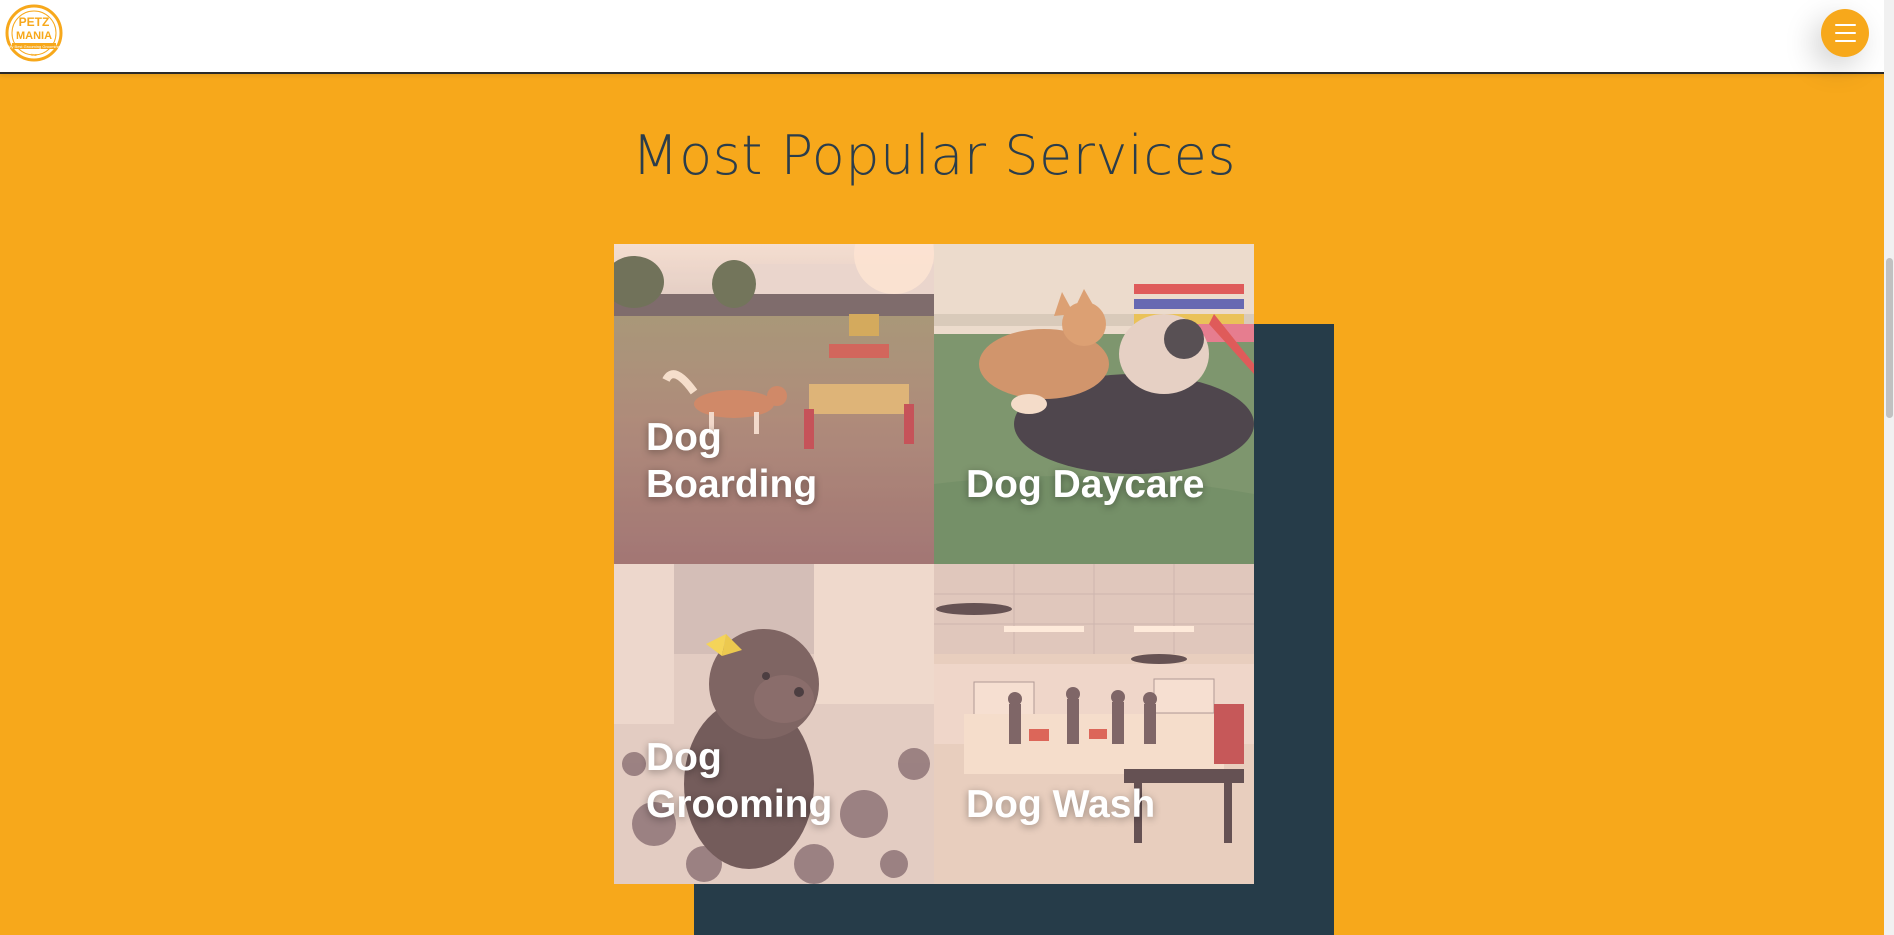 The image size is (1894, 935). I want to click on service-tile-dog-grooming: Dog Grooming, so click(774, 724).